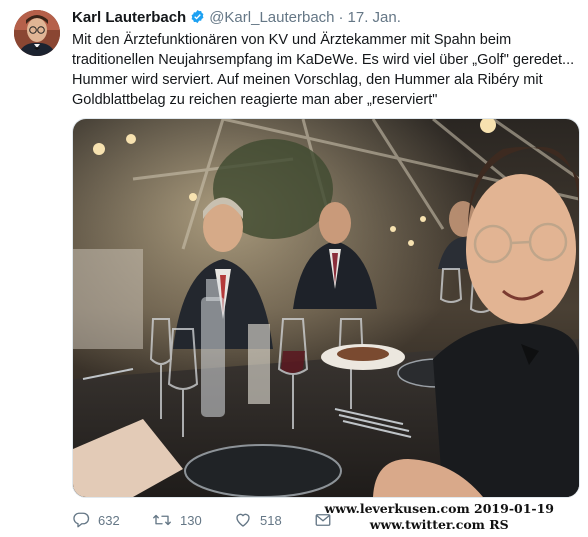 The height and width of the screenshot is (537, 588). What do you see at coordinates (243, 520) in the screenshot?
I see `heart-icon` at bounding box center [243, 520].